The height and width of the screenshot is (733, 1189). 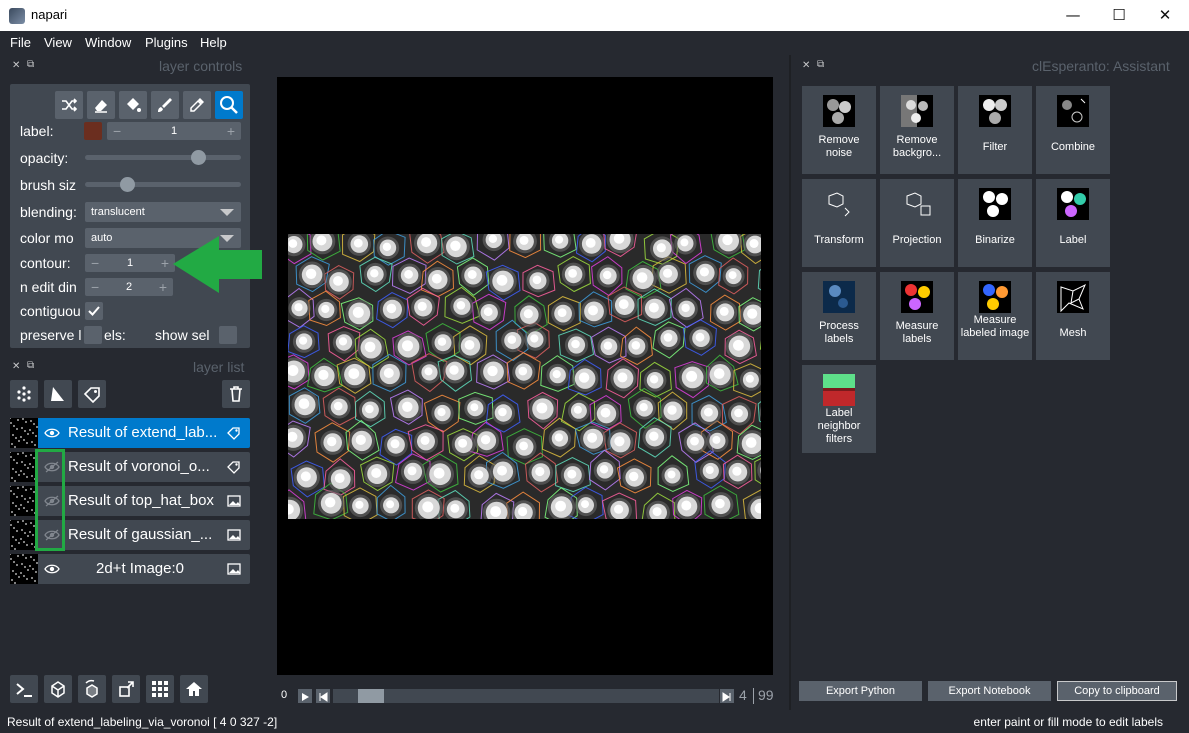 I want to click on assistant-tile: Label neighbor filters, so click(x=839, y=409).